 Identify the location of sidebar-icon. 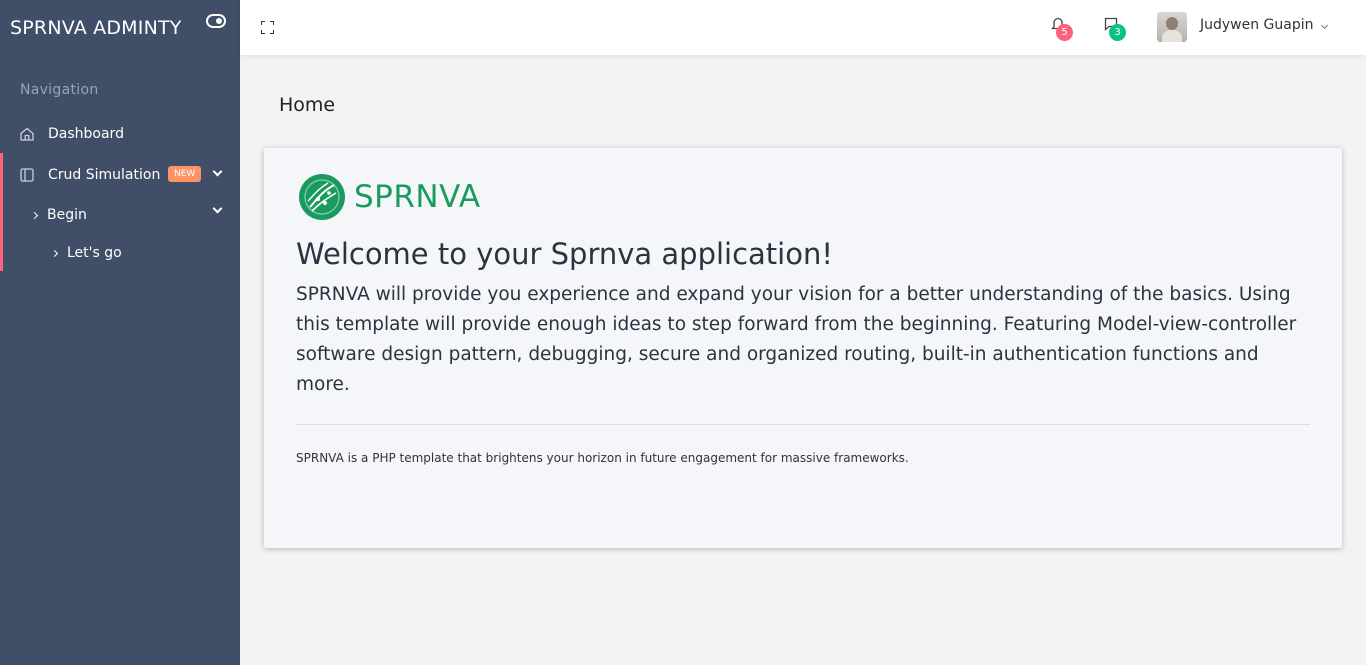
(27, 175).